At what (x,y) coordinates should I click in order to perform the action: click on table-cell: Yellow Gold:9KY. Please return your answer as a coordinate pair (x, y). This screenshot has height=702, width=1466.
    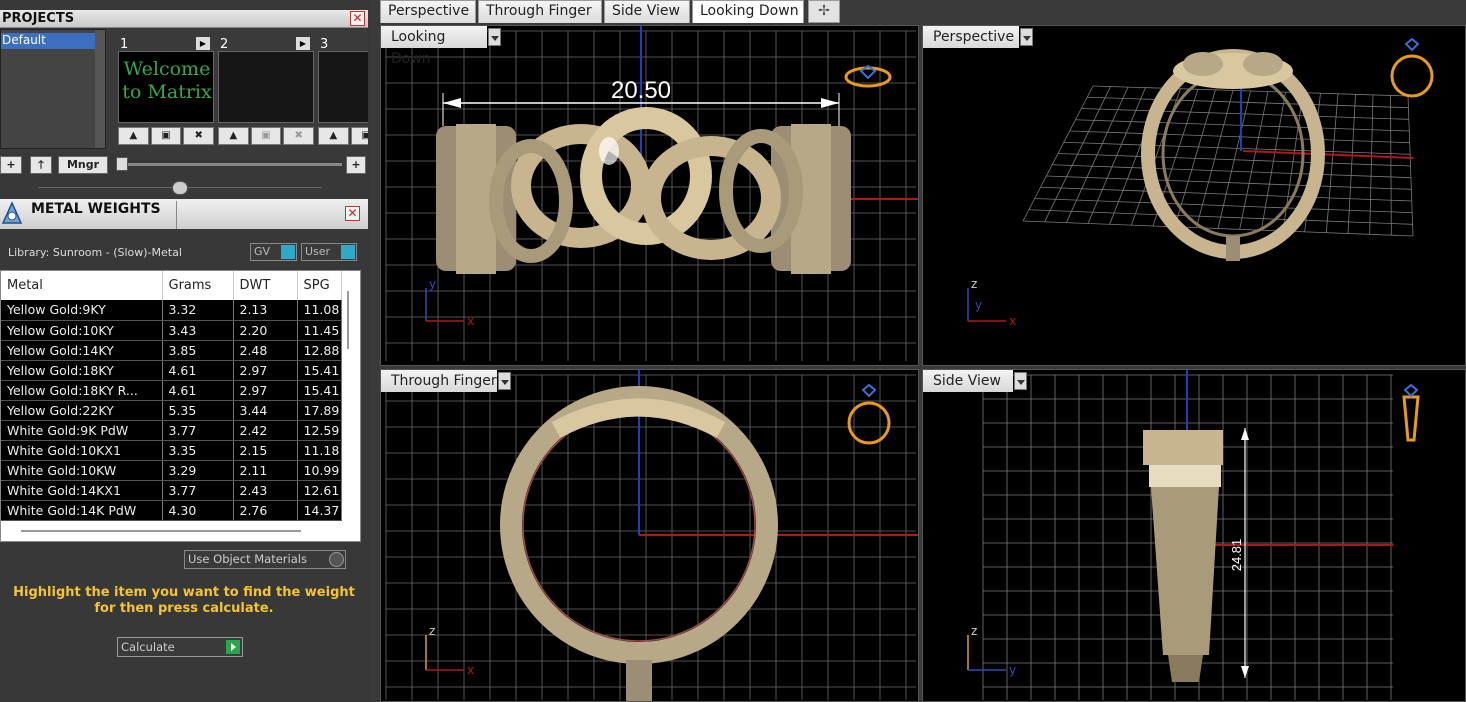
    Looking at the image, I should click on (82, 310).